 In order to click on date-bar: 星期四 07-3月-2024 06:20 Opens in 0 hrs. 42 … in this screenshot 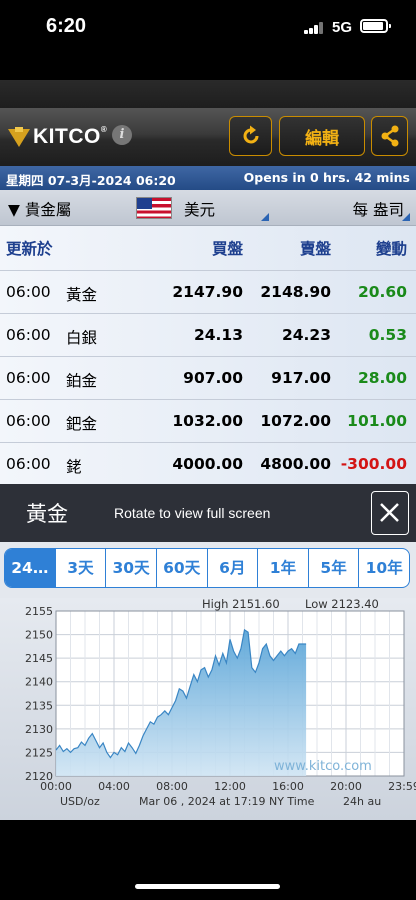, I will do `click(208, 178)`.